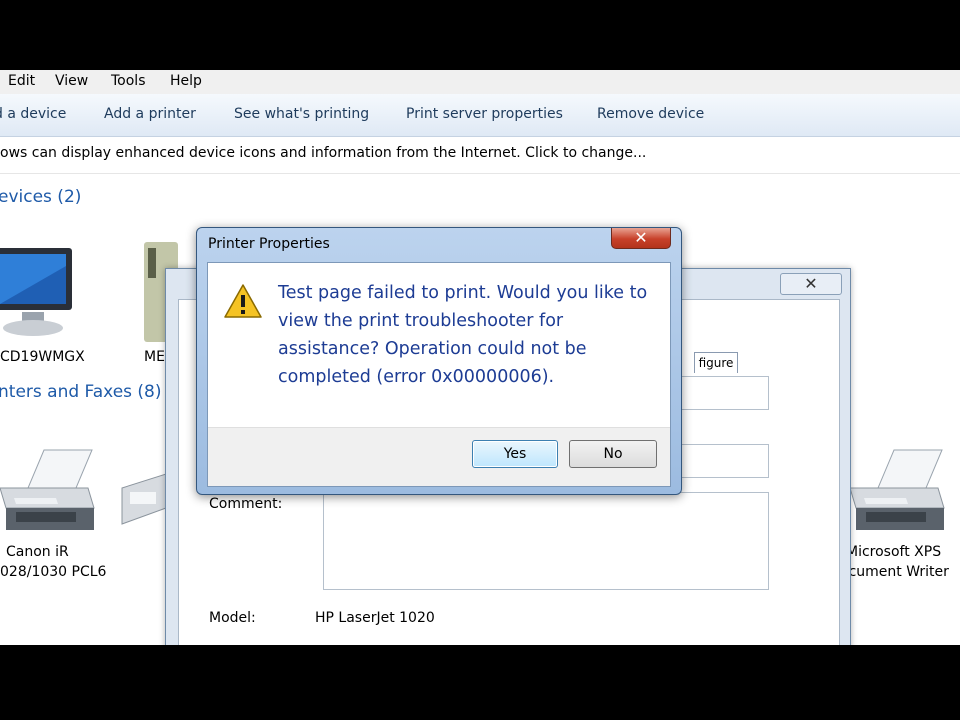 This screenshot has height=720, width=960. What do you see at coordinates (246, 504) in the screenshot?
I see `comment-label: Comment:` at bounding box center [246, 504].